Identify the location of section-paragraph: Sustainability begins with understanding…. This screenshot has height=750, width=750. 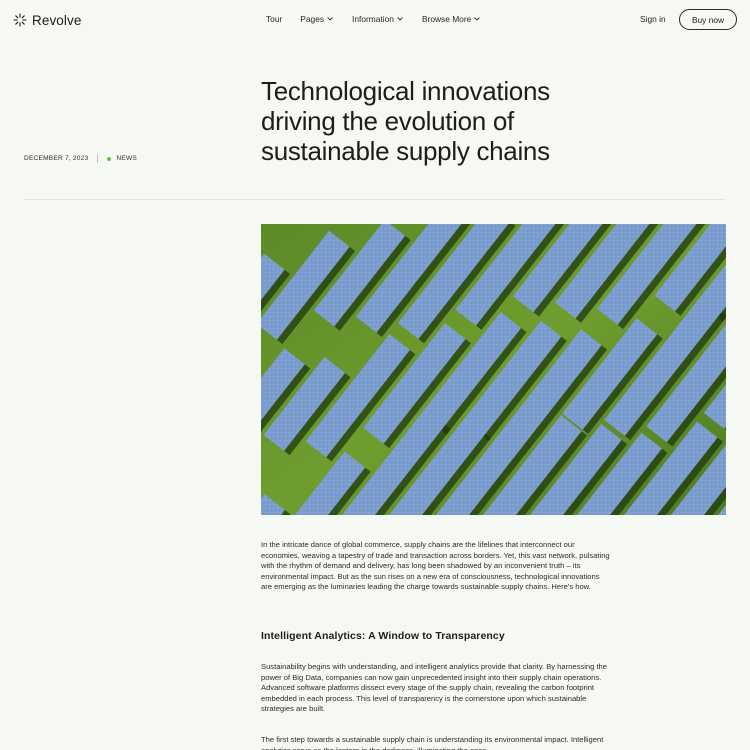
(434, 688).